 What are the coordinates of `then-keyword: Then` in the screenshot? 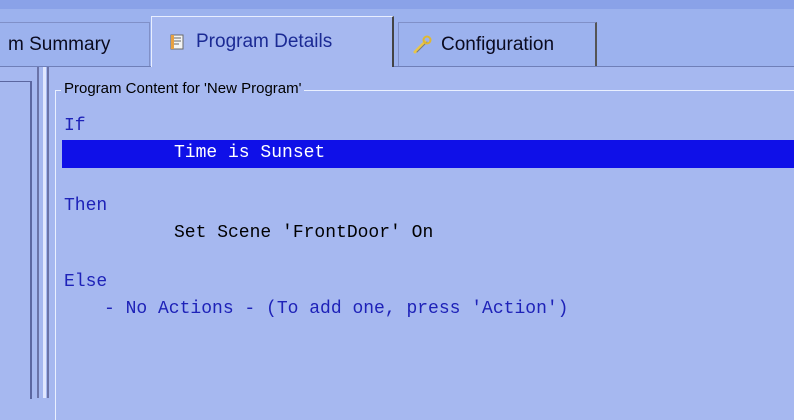 It's located at (85, 206).